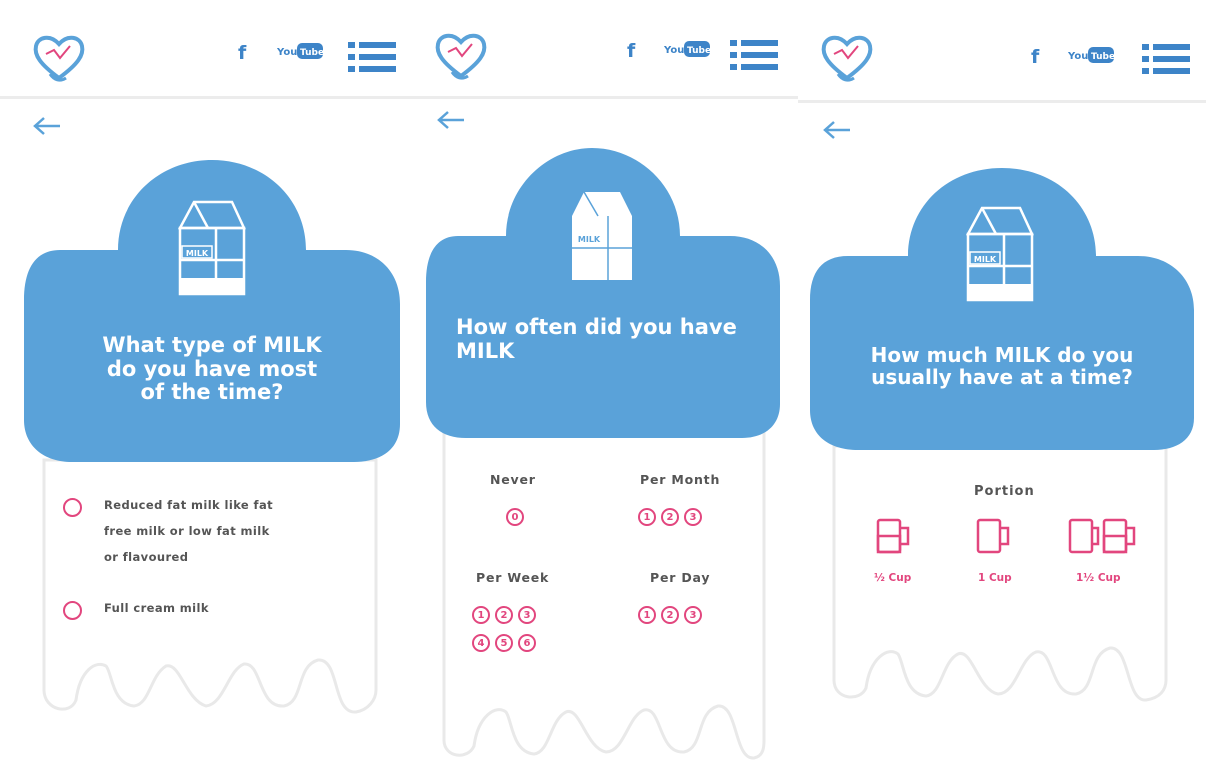  What do you see at coordinates (680, 479) in the screenshot?
I see `frequency-label: Per Month` at bounding box center [680, 479].